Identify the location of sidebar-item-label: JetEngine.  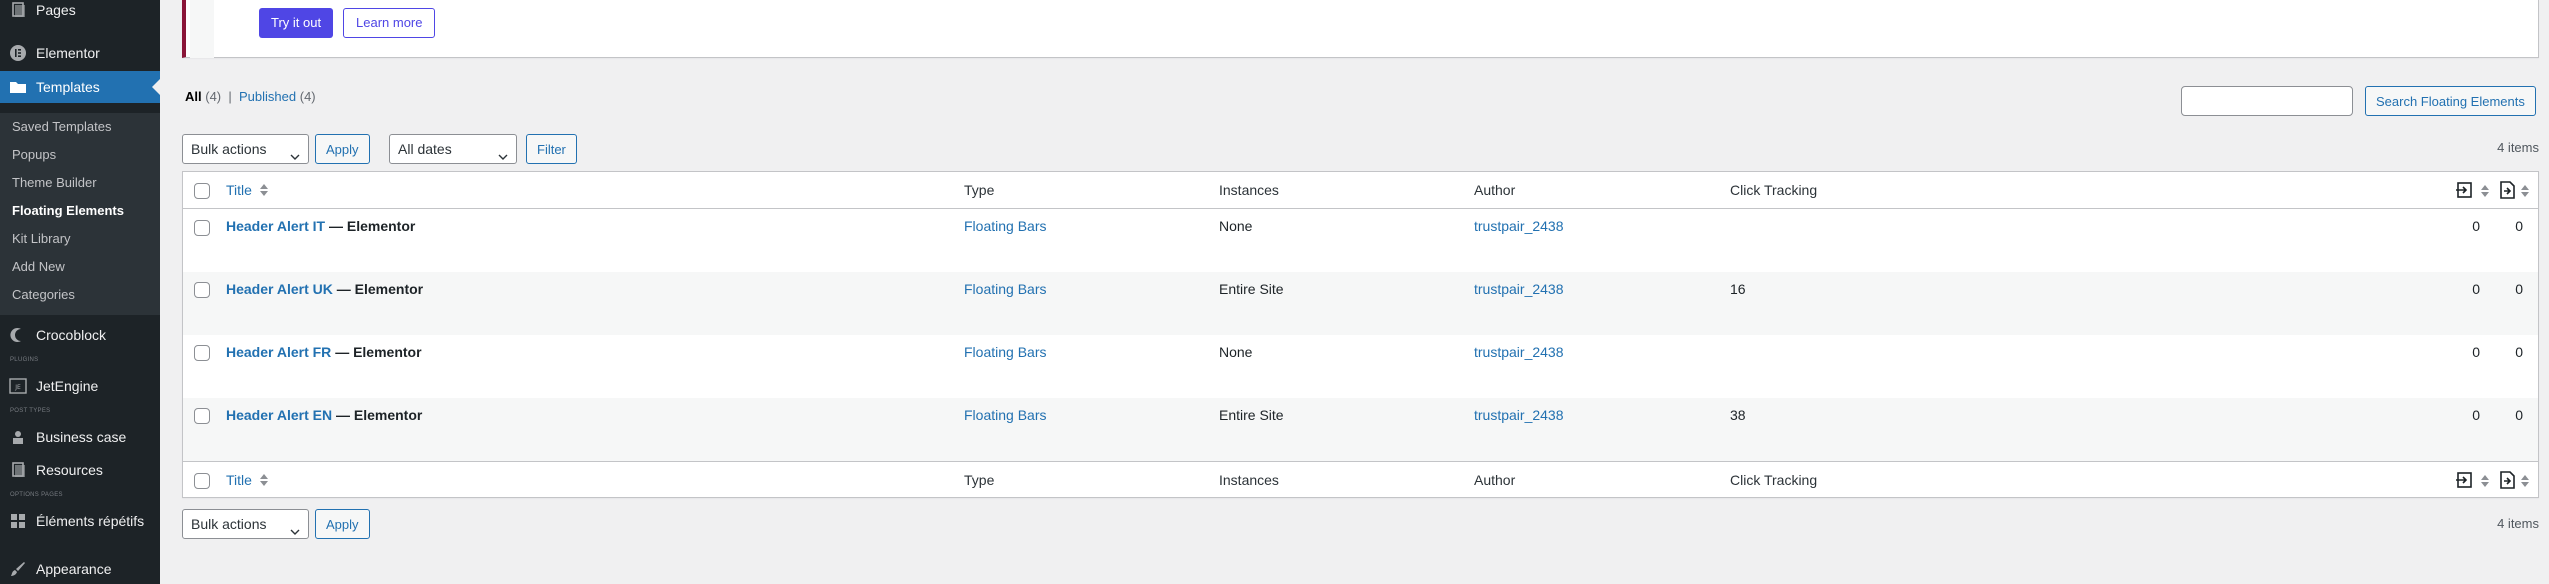
(67, 386).